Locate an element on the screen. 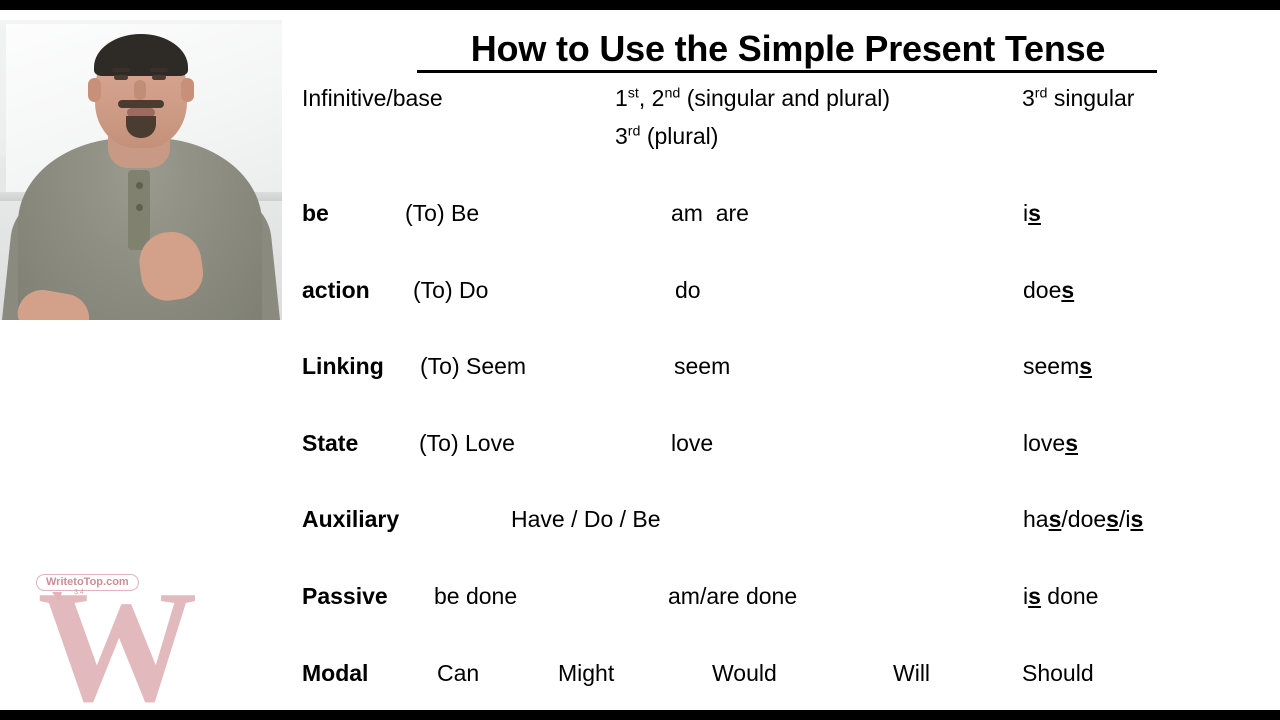 This screenshot has width=1280, height=720. row-singular-auxiliary: has/does/is is located at coordinates (1083, 519).